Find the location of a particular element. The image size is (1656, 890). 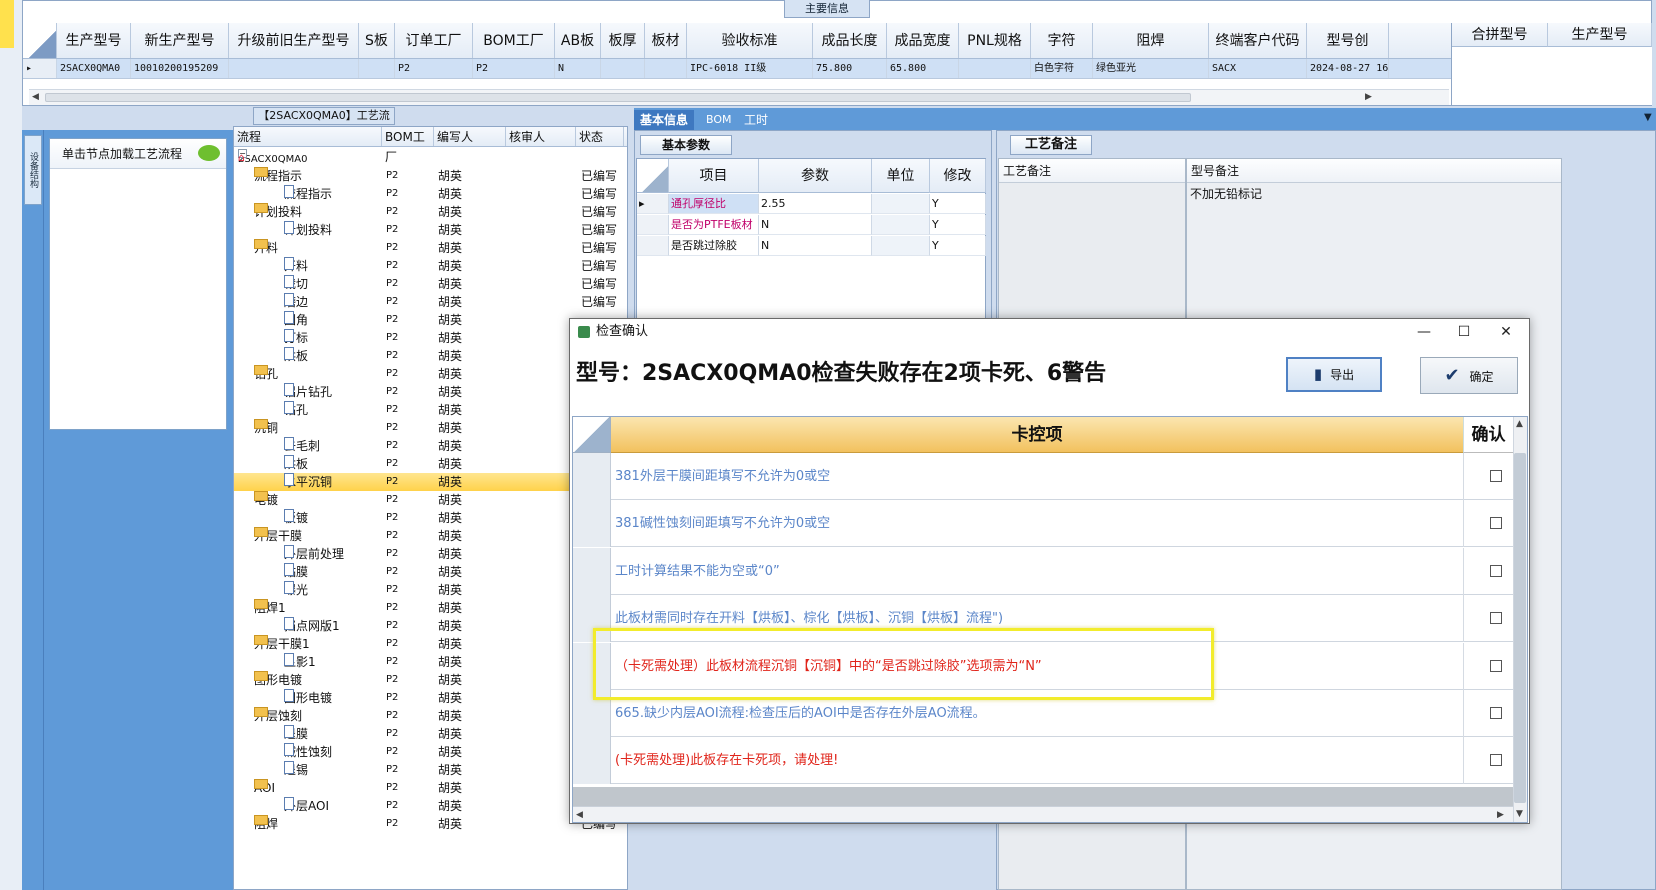

col-header: 板材 is located at coordinates (666, 40).